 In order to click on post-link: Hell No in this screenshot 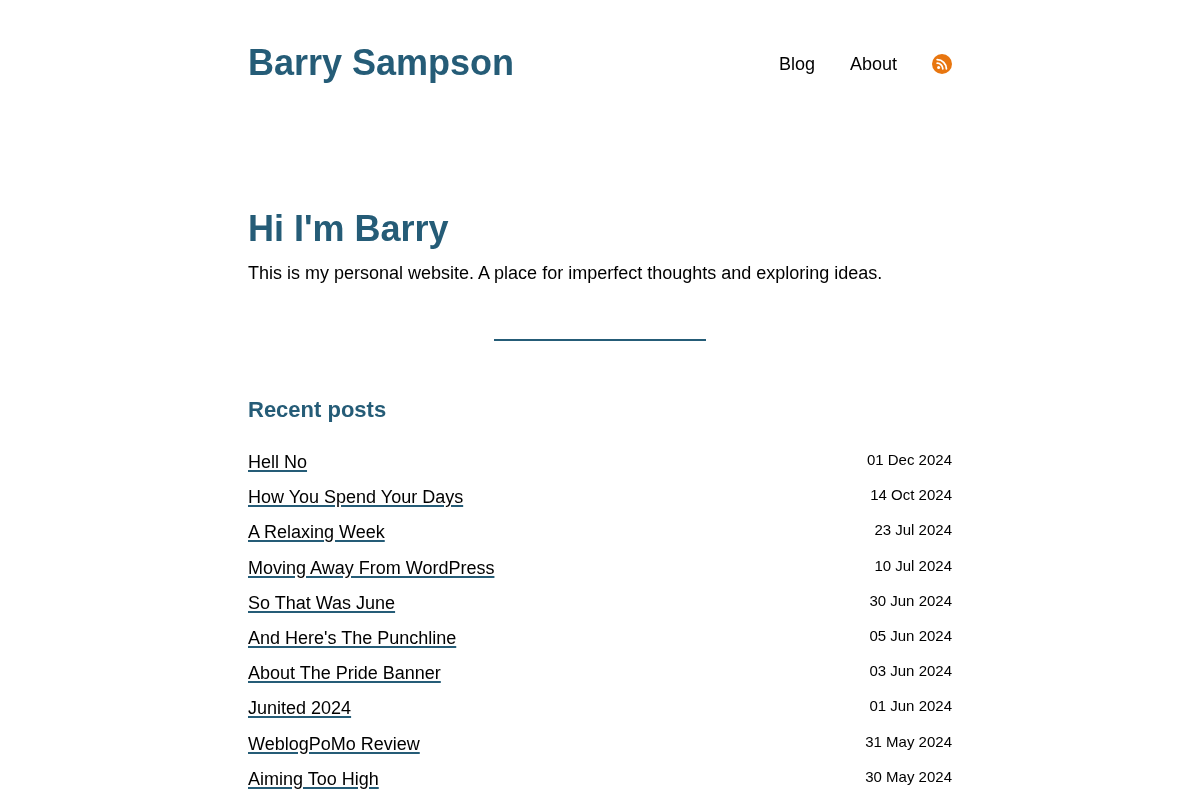, I will do `click(278, 462)`.